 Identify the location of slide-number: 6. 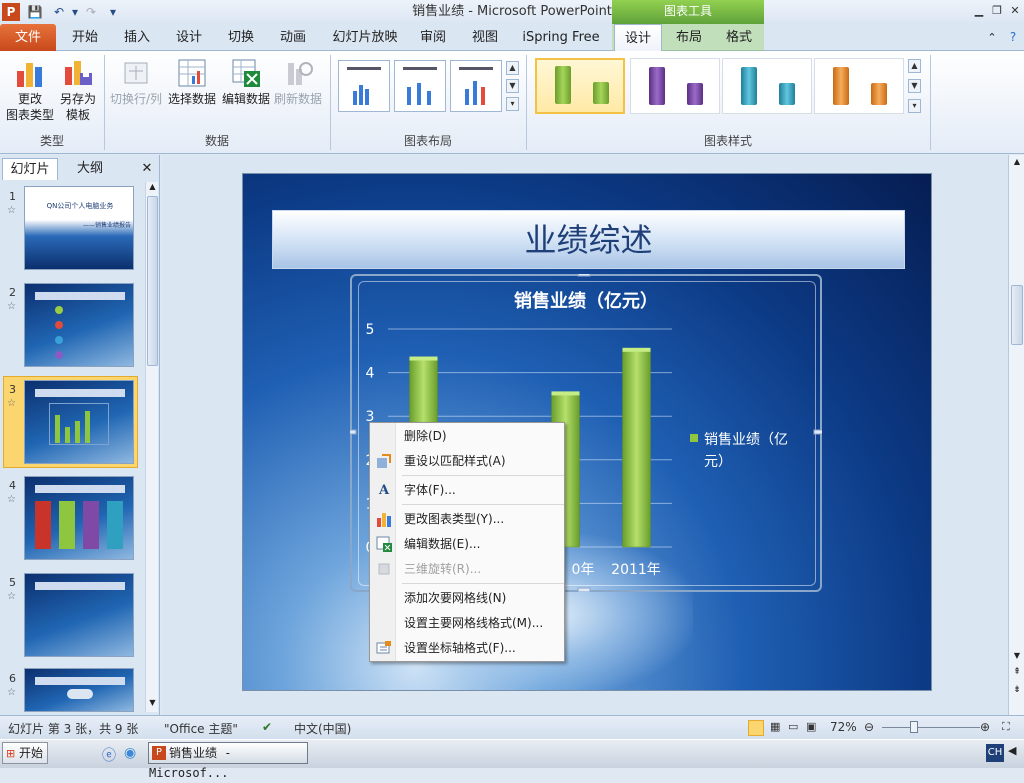
(12, 678).